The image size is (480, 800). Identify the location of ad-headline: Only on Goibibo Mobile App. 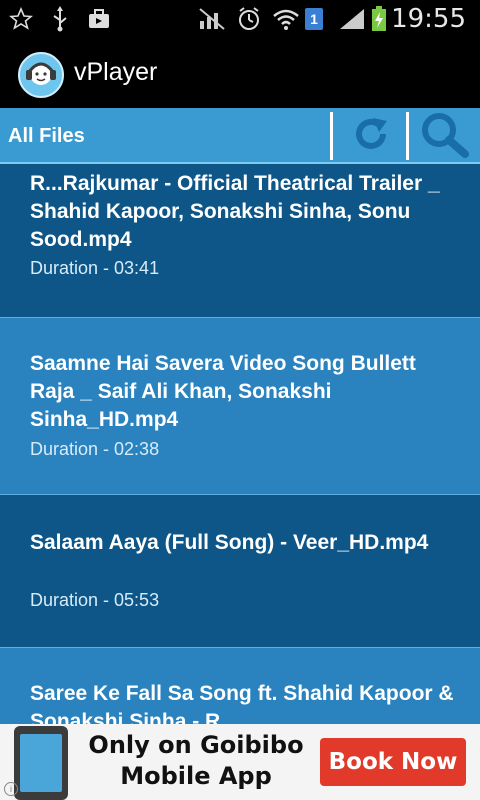
(196, 761).